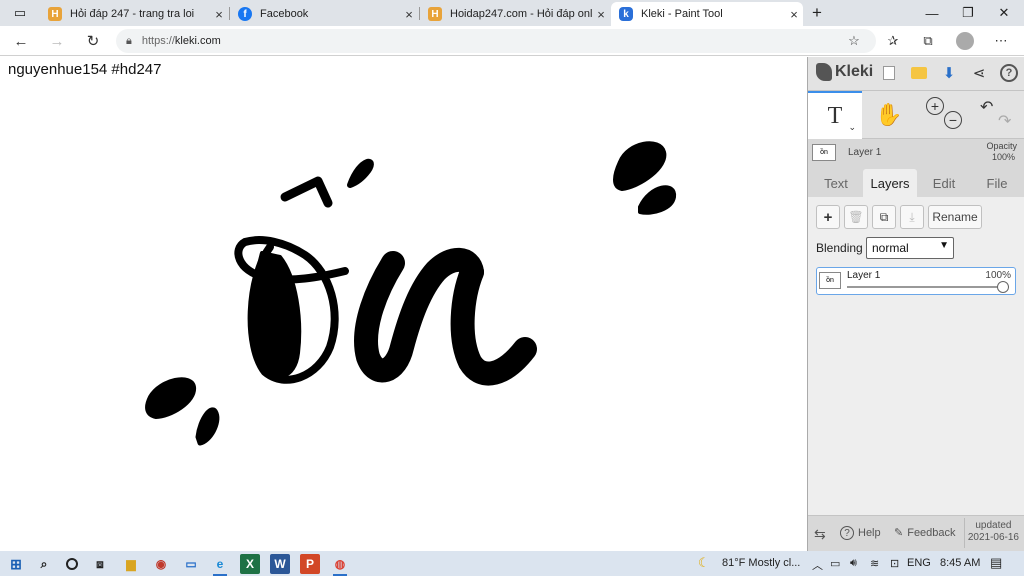 The image size is (1024, 576). What do you see at coordinates (820, 534) in the screenshot?
I see `swap-sides-icon: ⇆` at bounding box center [820, 534].